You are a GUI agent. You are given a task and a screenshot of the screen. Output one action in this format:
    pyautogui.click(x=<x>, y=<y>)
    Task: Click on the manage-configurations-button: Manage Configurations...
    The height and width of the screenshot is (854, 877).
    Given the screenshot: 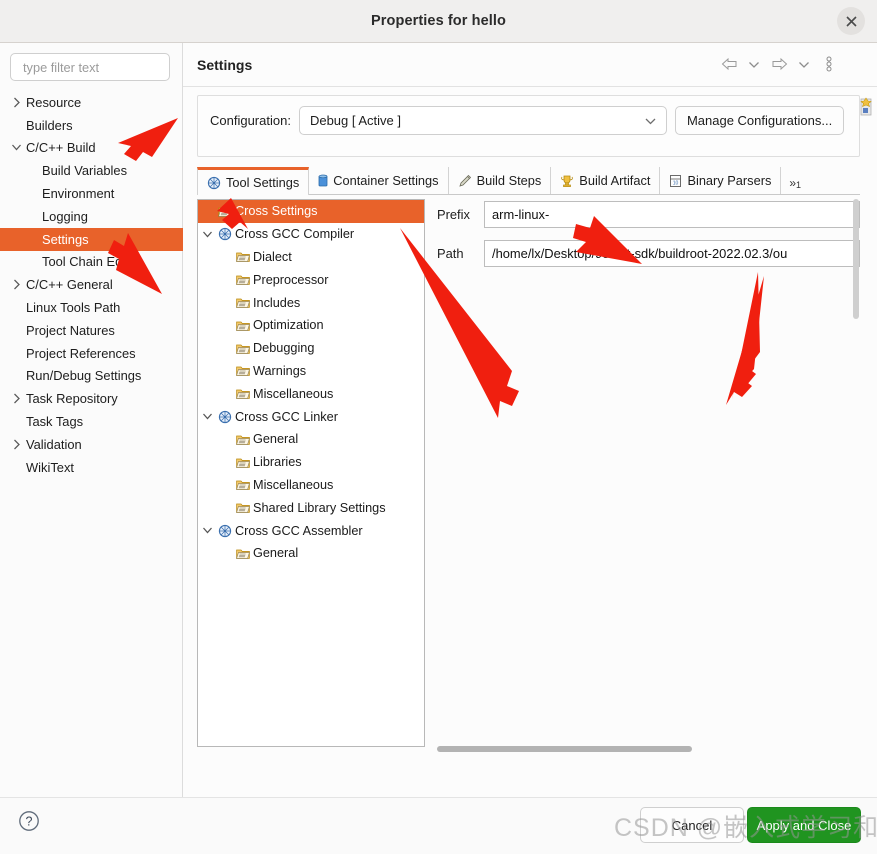 What is the action you would take?
    pyautogui.click(x=759, y=120)
    